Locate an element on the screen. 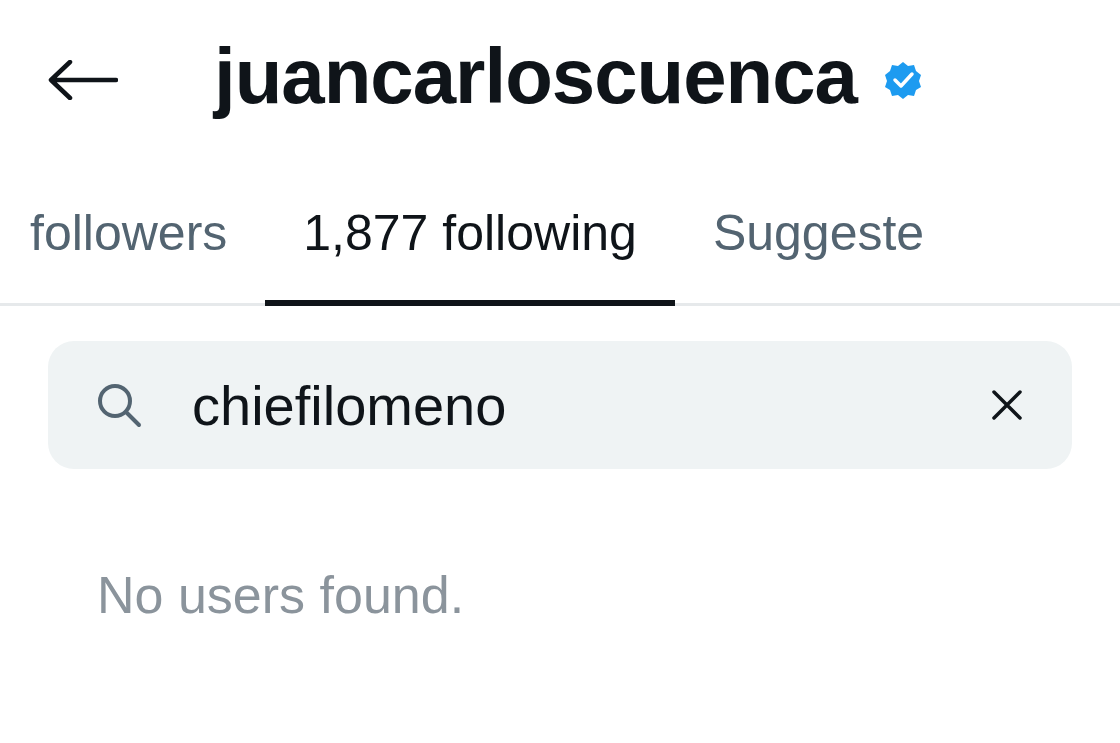  empty-message: No users found. is located at coordinates (281, 595).